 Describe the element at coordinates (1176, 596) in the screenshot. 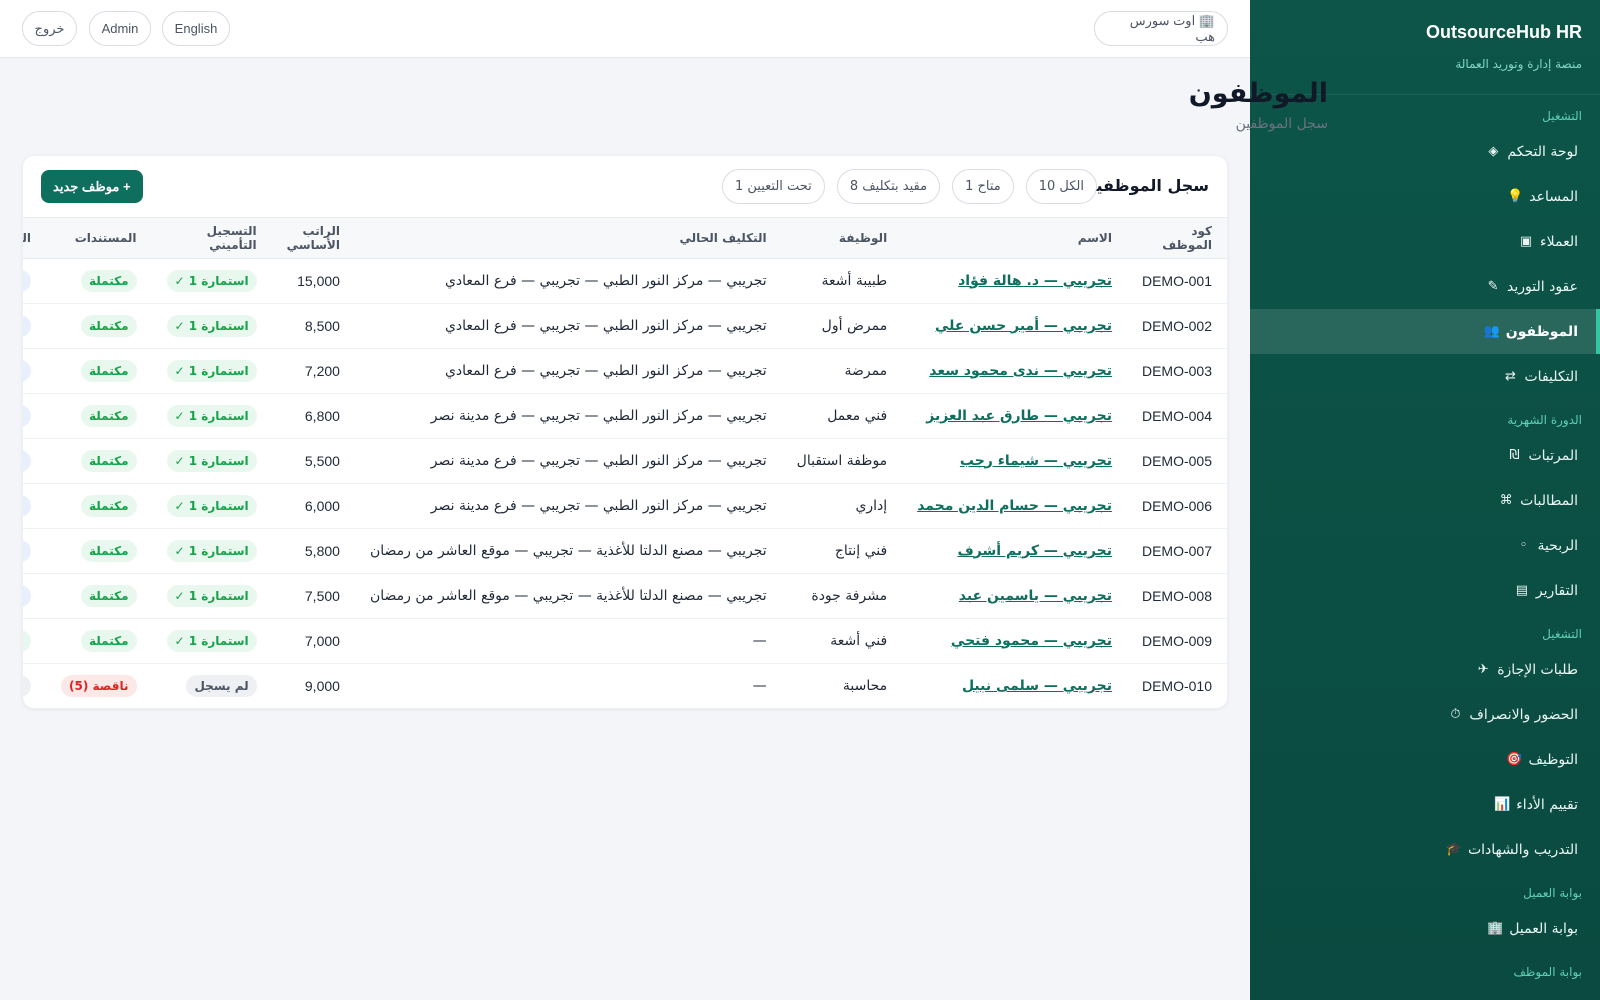

I see `employee-code: DEMO-008` at that location.